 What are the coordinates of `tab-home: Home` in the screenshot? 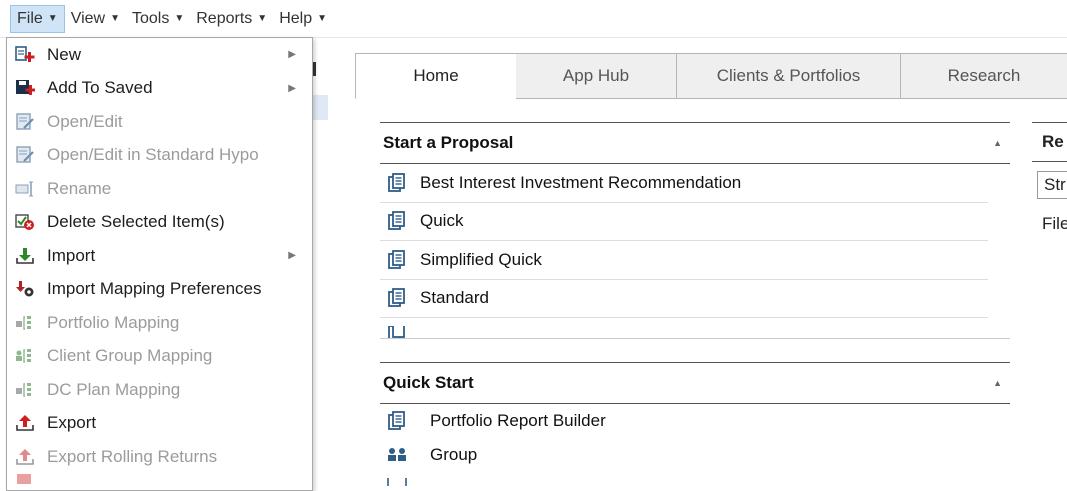 It's located at (436, 76).